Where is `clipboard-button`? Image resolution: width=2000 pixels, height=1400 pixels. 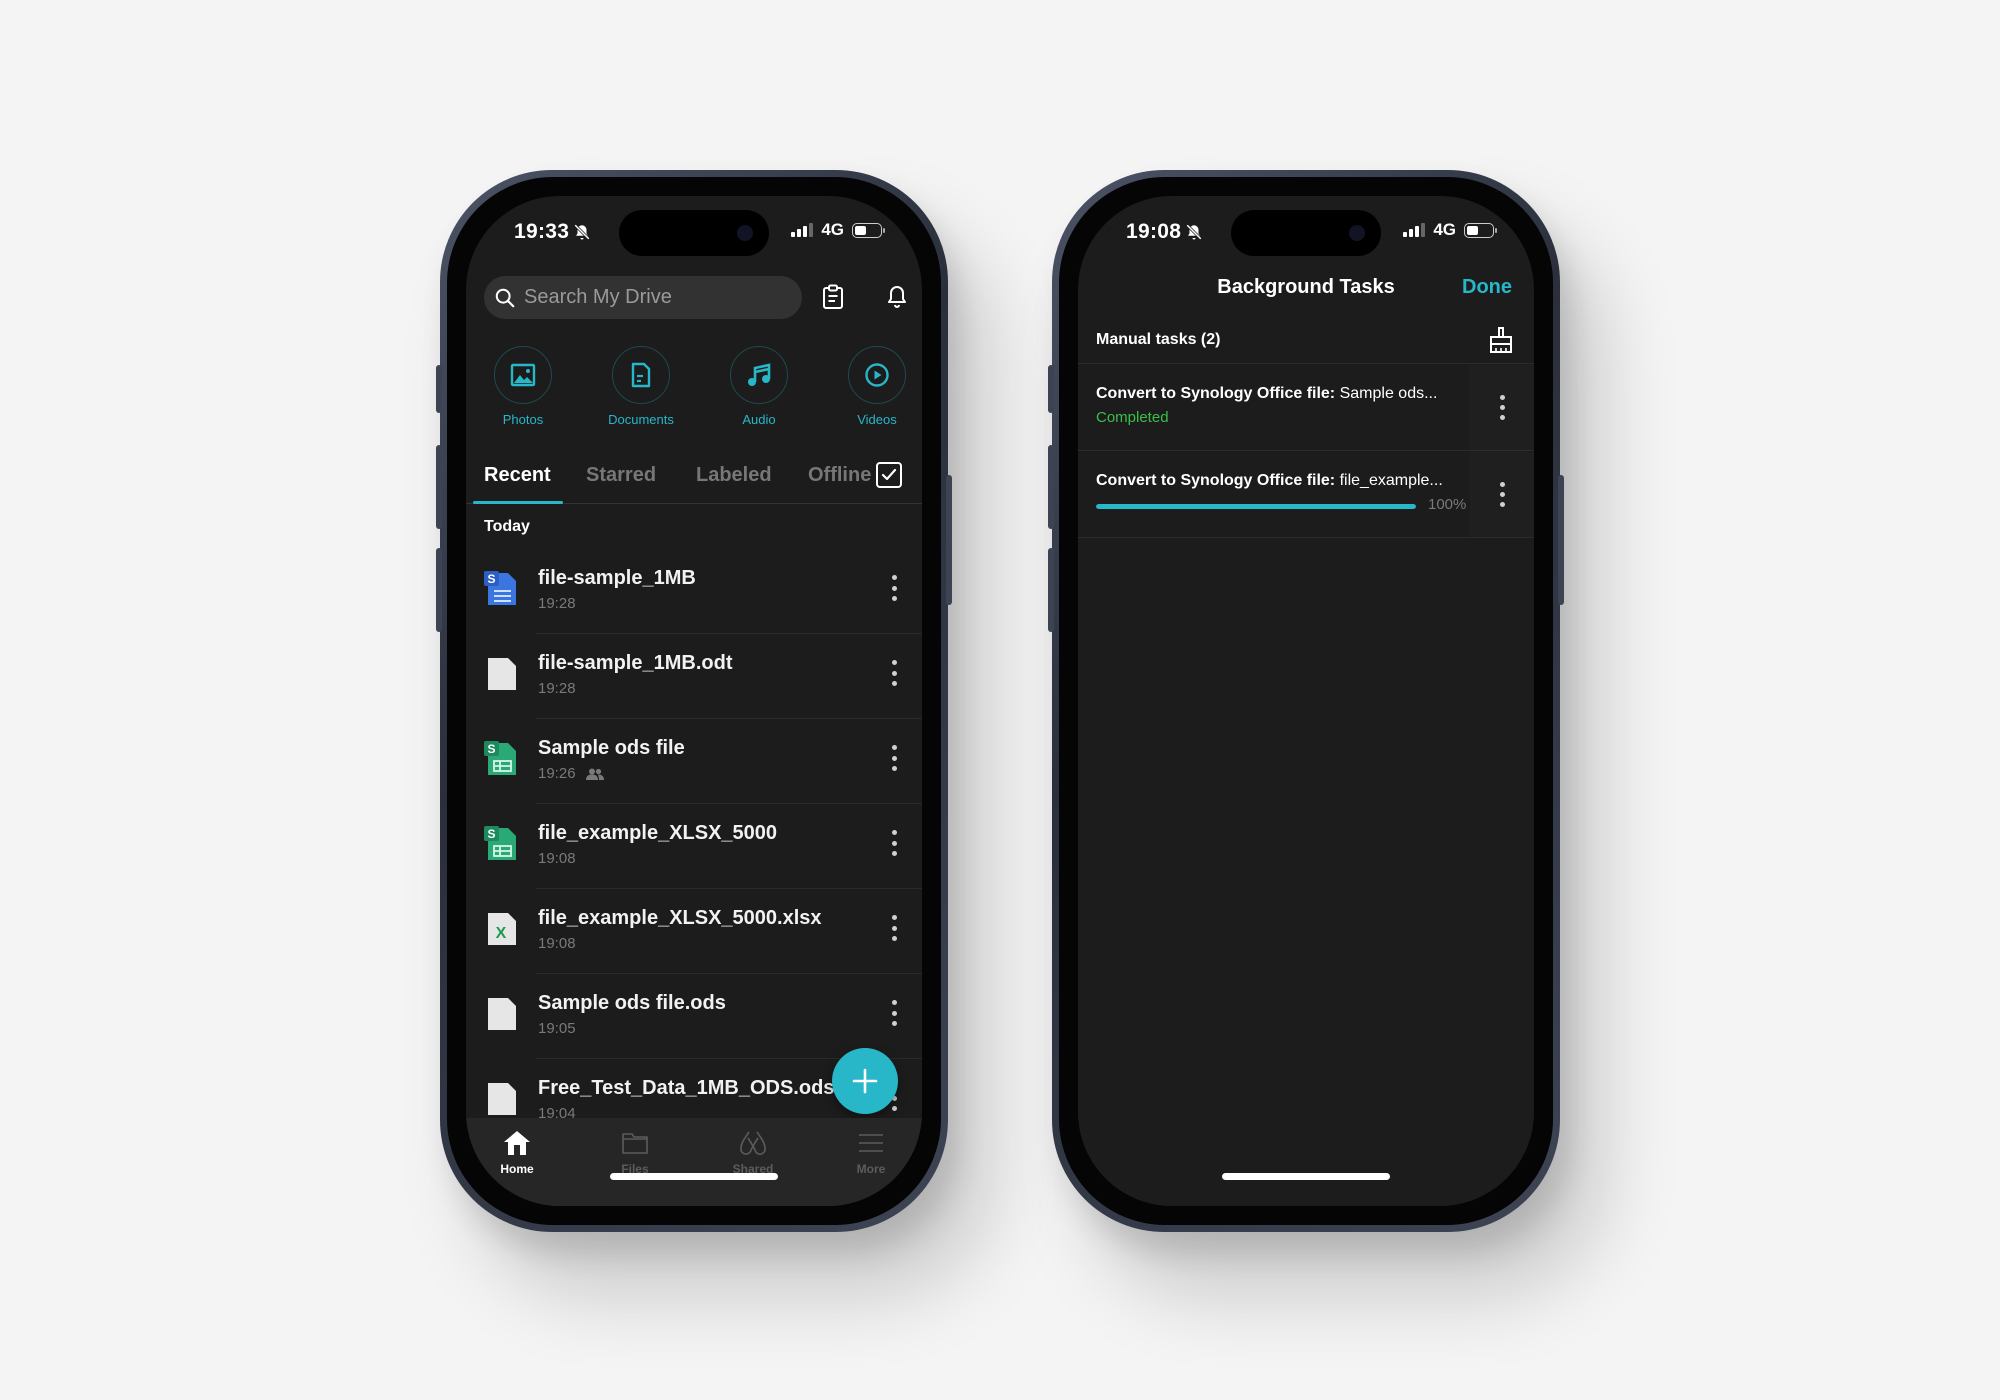 clipboard-button is located at coordinates (833, 297).